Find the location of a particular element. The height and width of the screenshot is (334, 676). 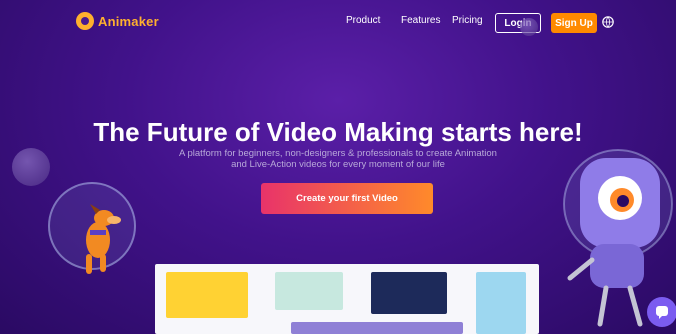

nav-product: Product is located at coordinates (363, 20).